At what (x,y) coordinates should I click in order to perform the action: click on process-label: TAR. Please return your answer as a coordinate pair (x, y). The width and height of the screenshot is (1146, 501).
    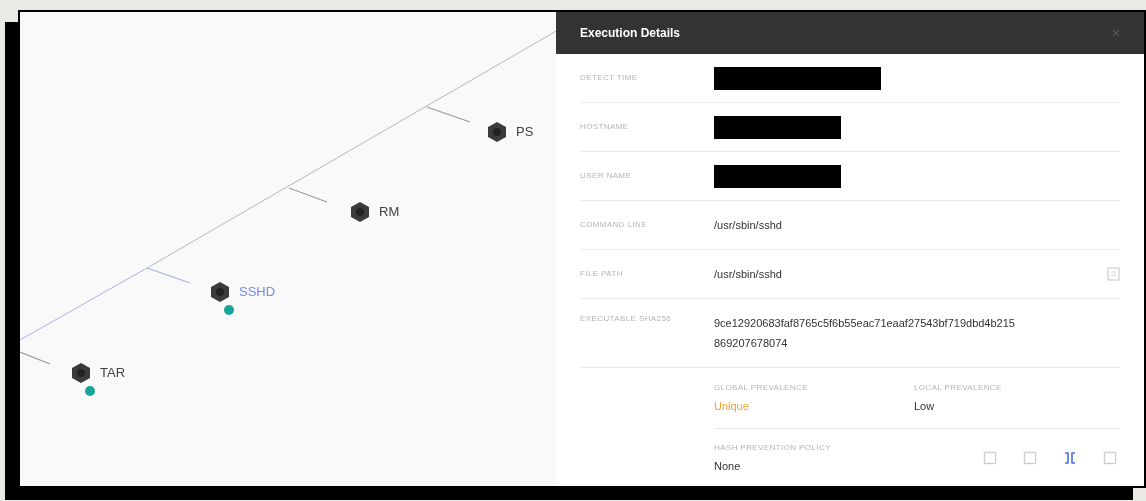
    Looking at the image, I should click on (113, 373).